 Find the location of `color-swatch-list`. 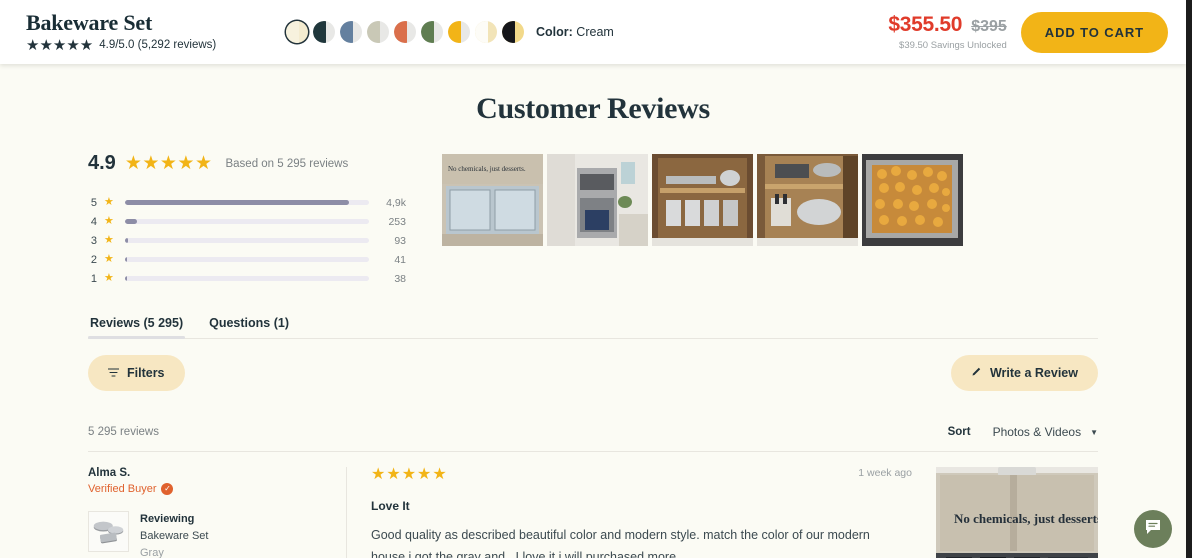

color-swatch-list is located at coordinates (405, 32).